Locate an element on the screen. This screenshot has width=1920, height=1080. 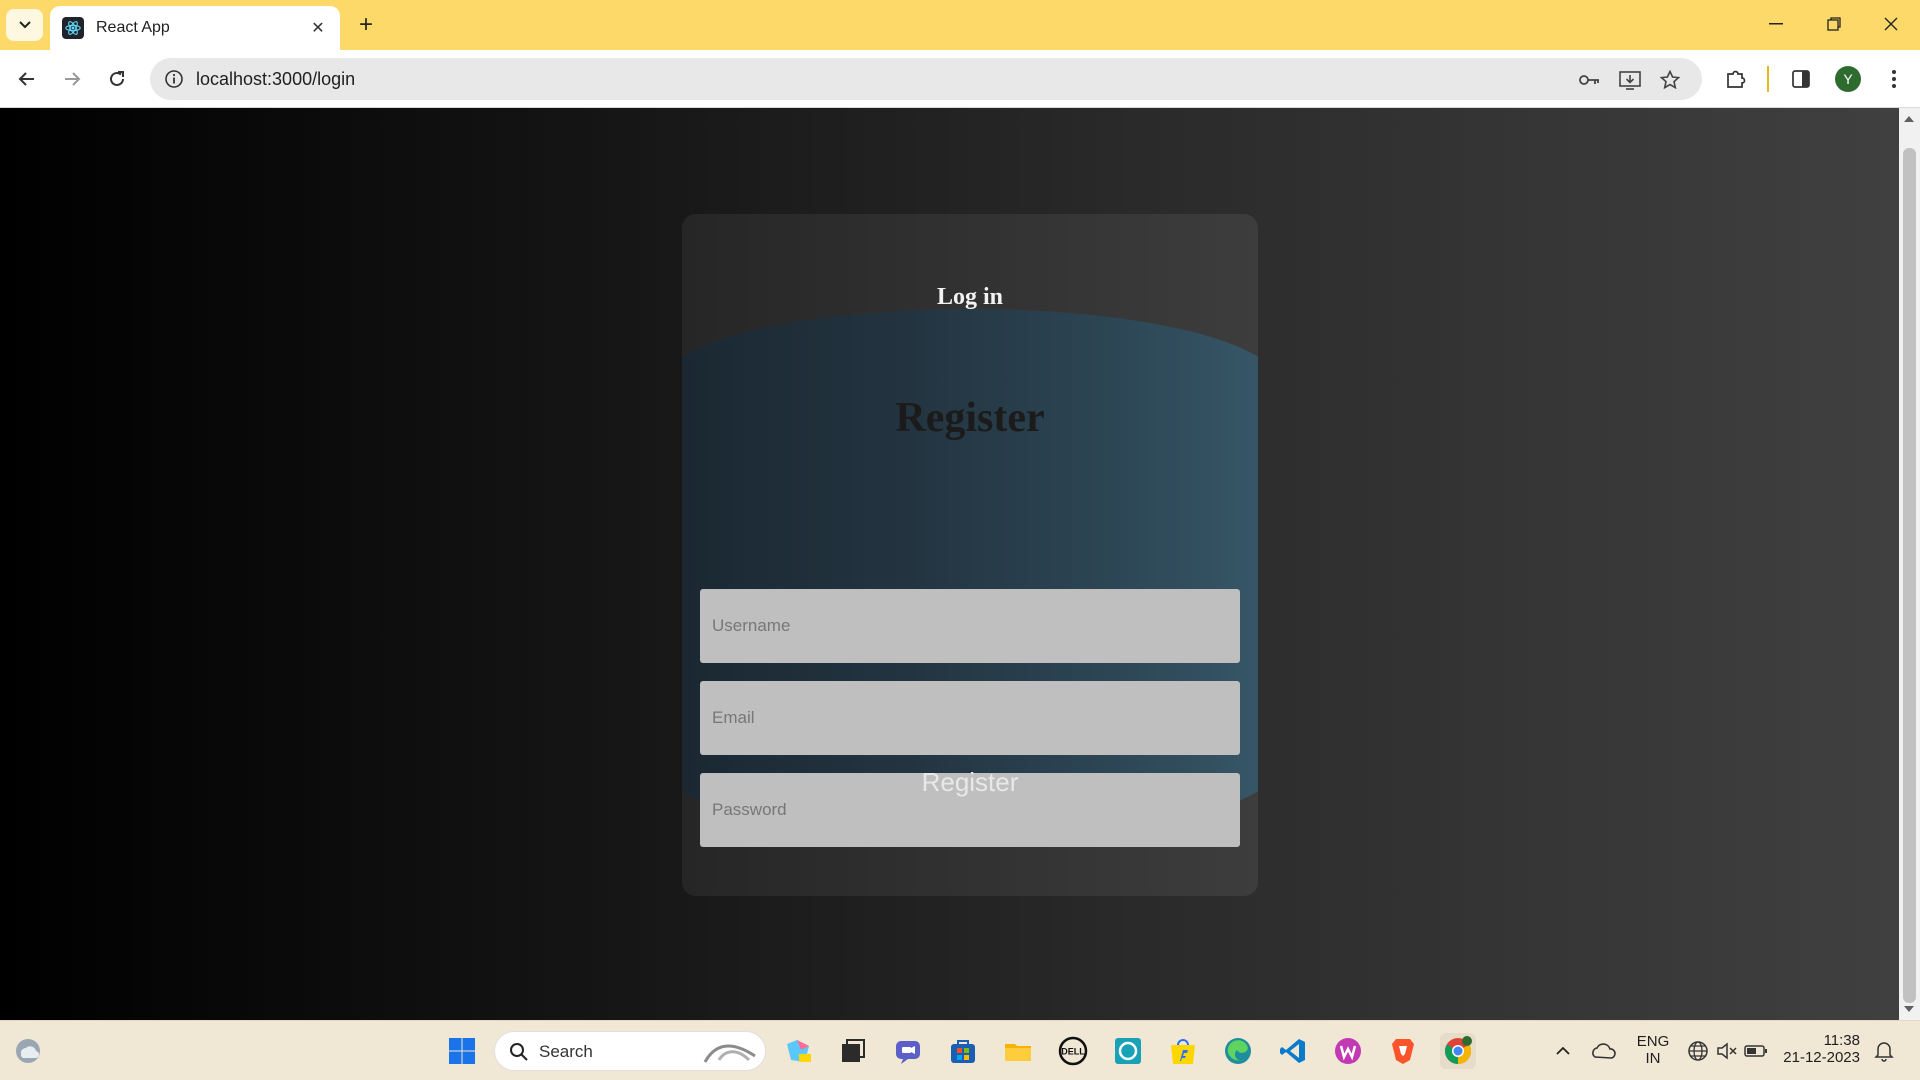
flipkart-app-icon is located at coordinates (1183, 1051).